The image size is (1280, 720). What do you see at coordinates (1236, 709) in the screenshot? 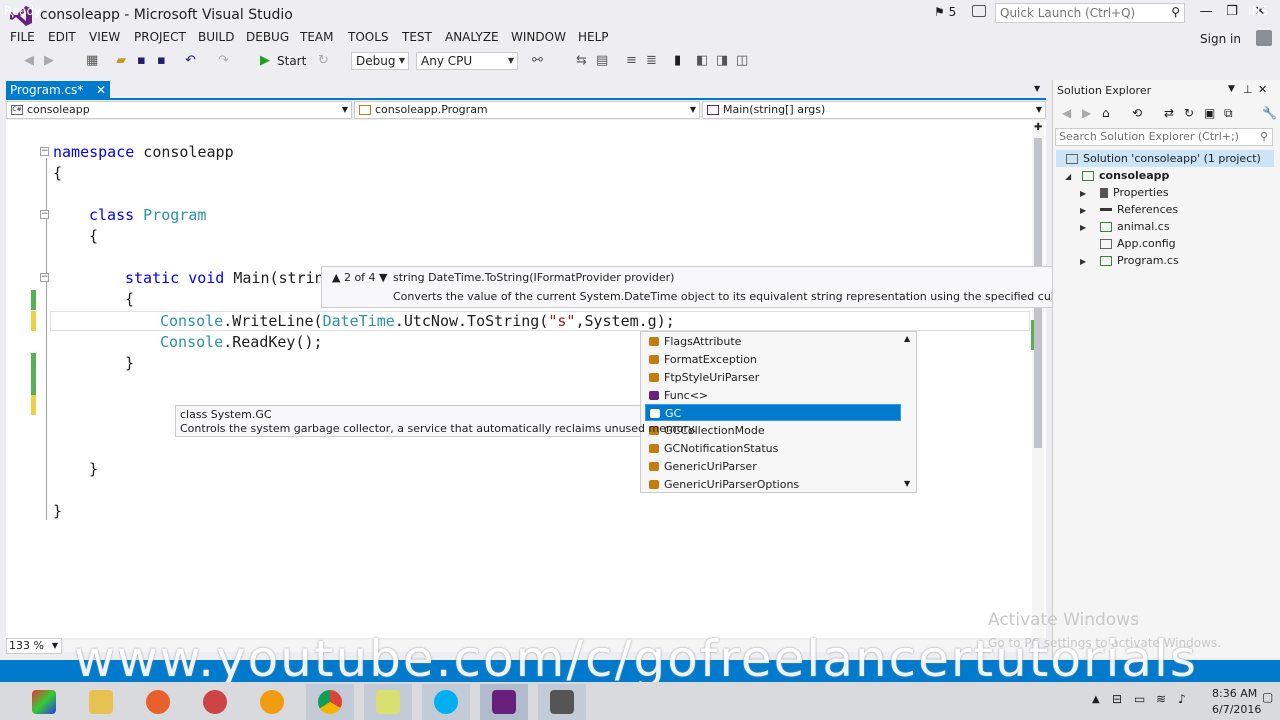
I see `clock-date: 6/7/2016` at bounding box center [1236, 709].